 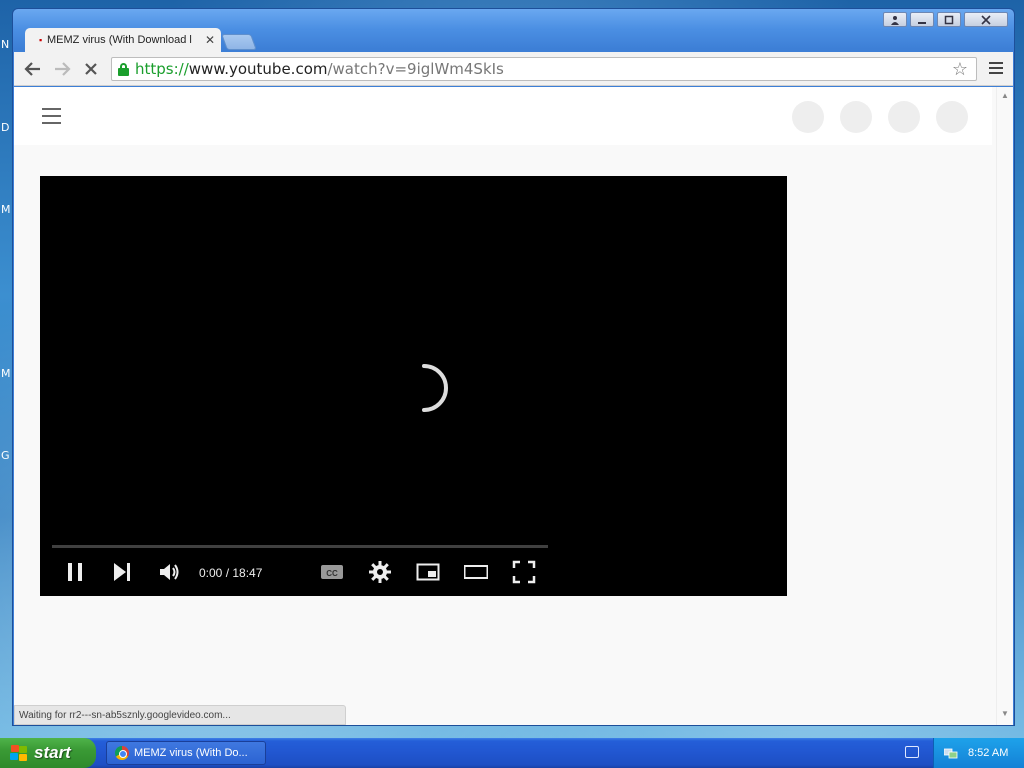 I want to click on loading-spinner-icon, so click(x=435, y=388).